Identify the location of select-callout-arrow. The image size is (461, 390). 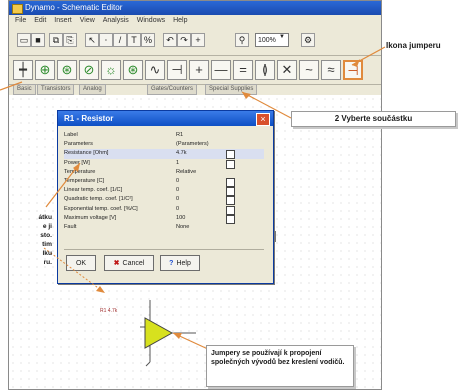
(266, 105).